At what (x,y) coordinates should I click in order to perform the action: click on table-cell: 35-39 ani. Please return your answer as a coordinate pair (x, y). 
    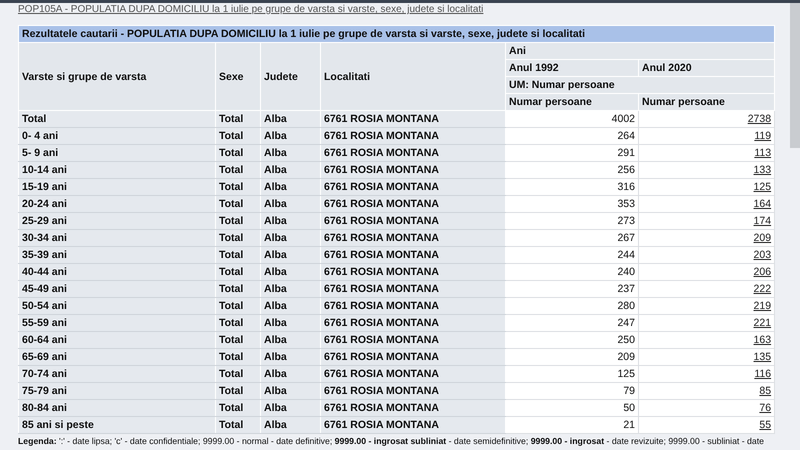
    Looking at the image, I should click on (117, 255).